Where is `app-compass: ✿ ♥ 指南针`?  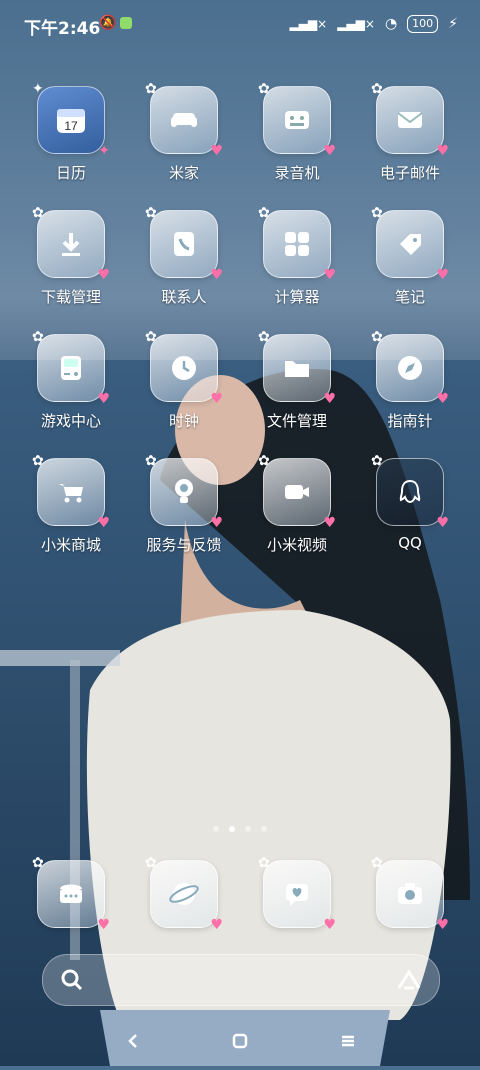 app-compass: ✿ ♥ 指南针 is located at coordinates (410, 380).